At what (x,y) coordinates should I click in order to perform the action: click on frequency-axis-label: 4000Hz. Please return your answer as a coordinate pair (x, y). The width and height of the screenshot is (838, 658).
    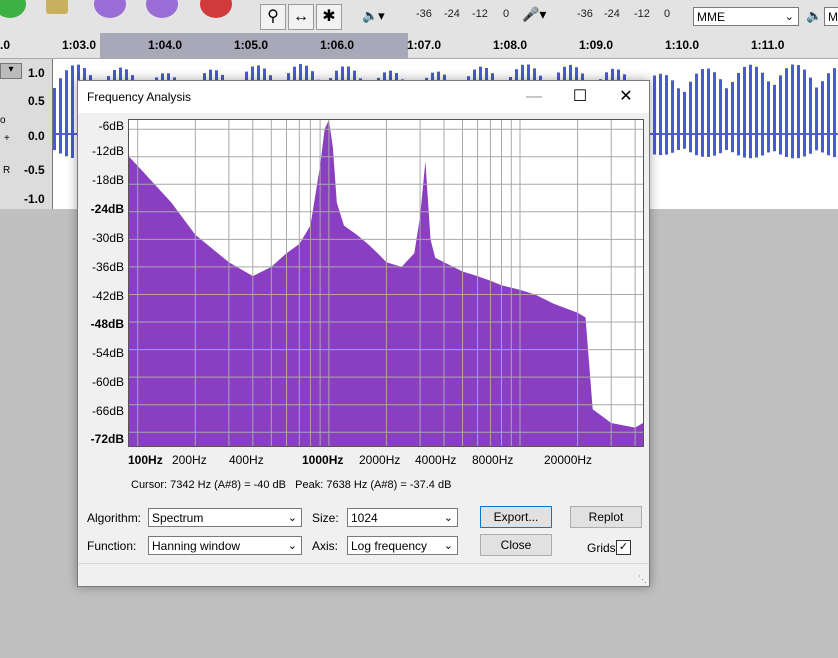
    Looking at the image, I should click on (436, 460).